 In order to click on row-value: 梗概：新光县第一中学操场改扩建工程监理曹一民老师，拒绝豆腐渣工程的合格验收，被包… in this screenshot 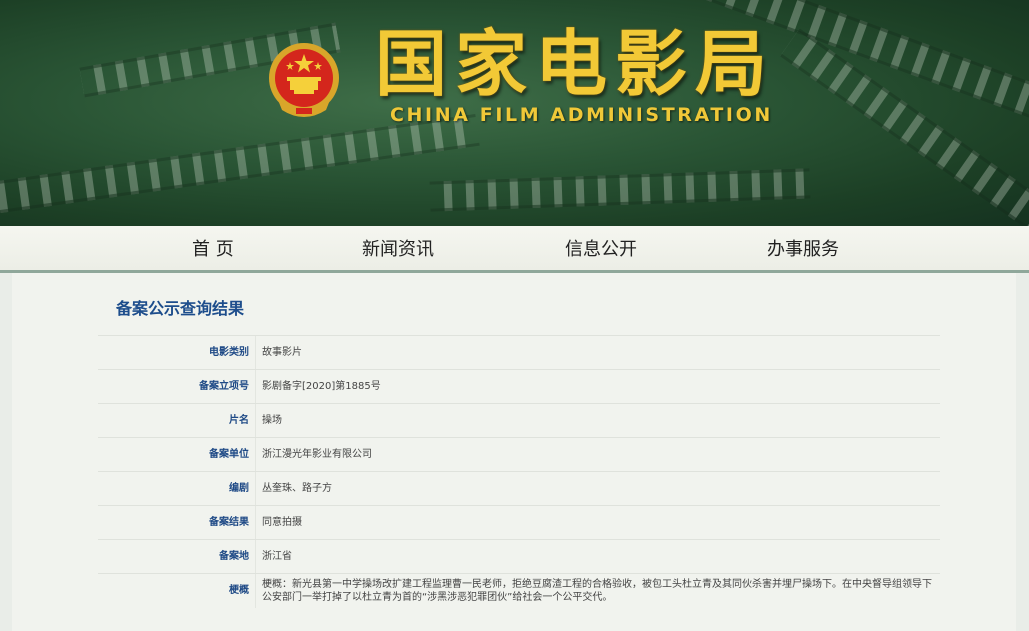, I will do `click(597, 591)`.